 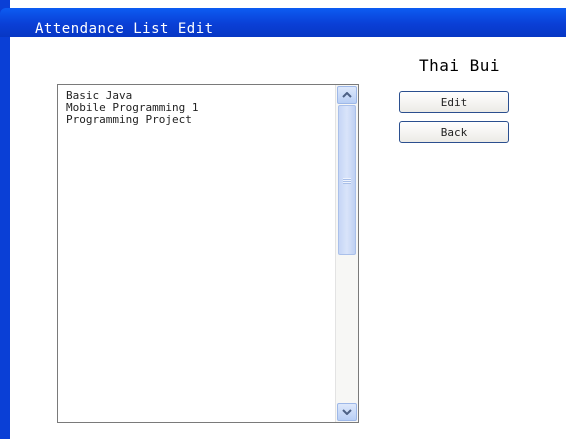 I want to click on scroll-thumb, so click(x=347, y=180).